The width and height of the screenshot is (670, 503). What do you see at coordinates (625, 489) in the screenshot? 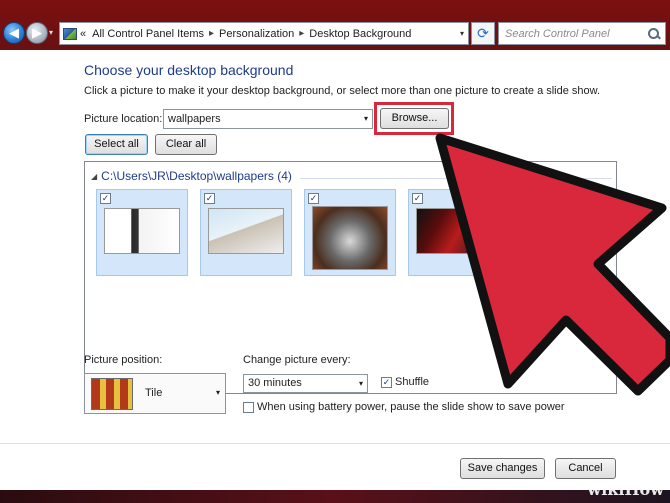
I see `wikihow-watermark: wikiHow` at bounding box center [625, 489].